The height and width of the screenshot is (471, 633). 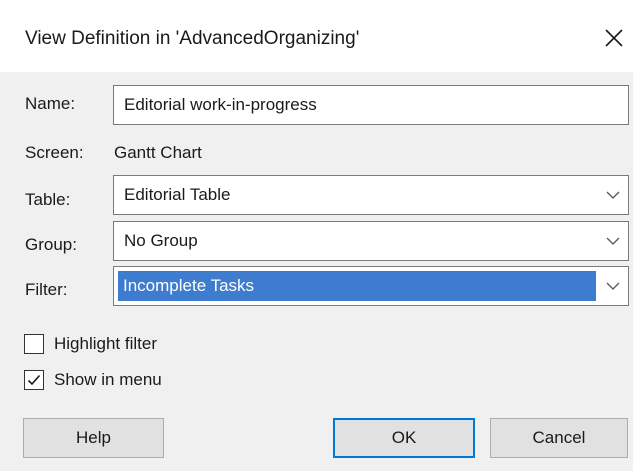 I want to click on highlight-filter-label: Highlight filter, so click(x=105, y=343).